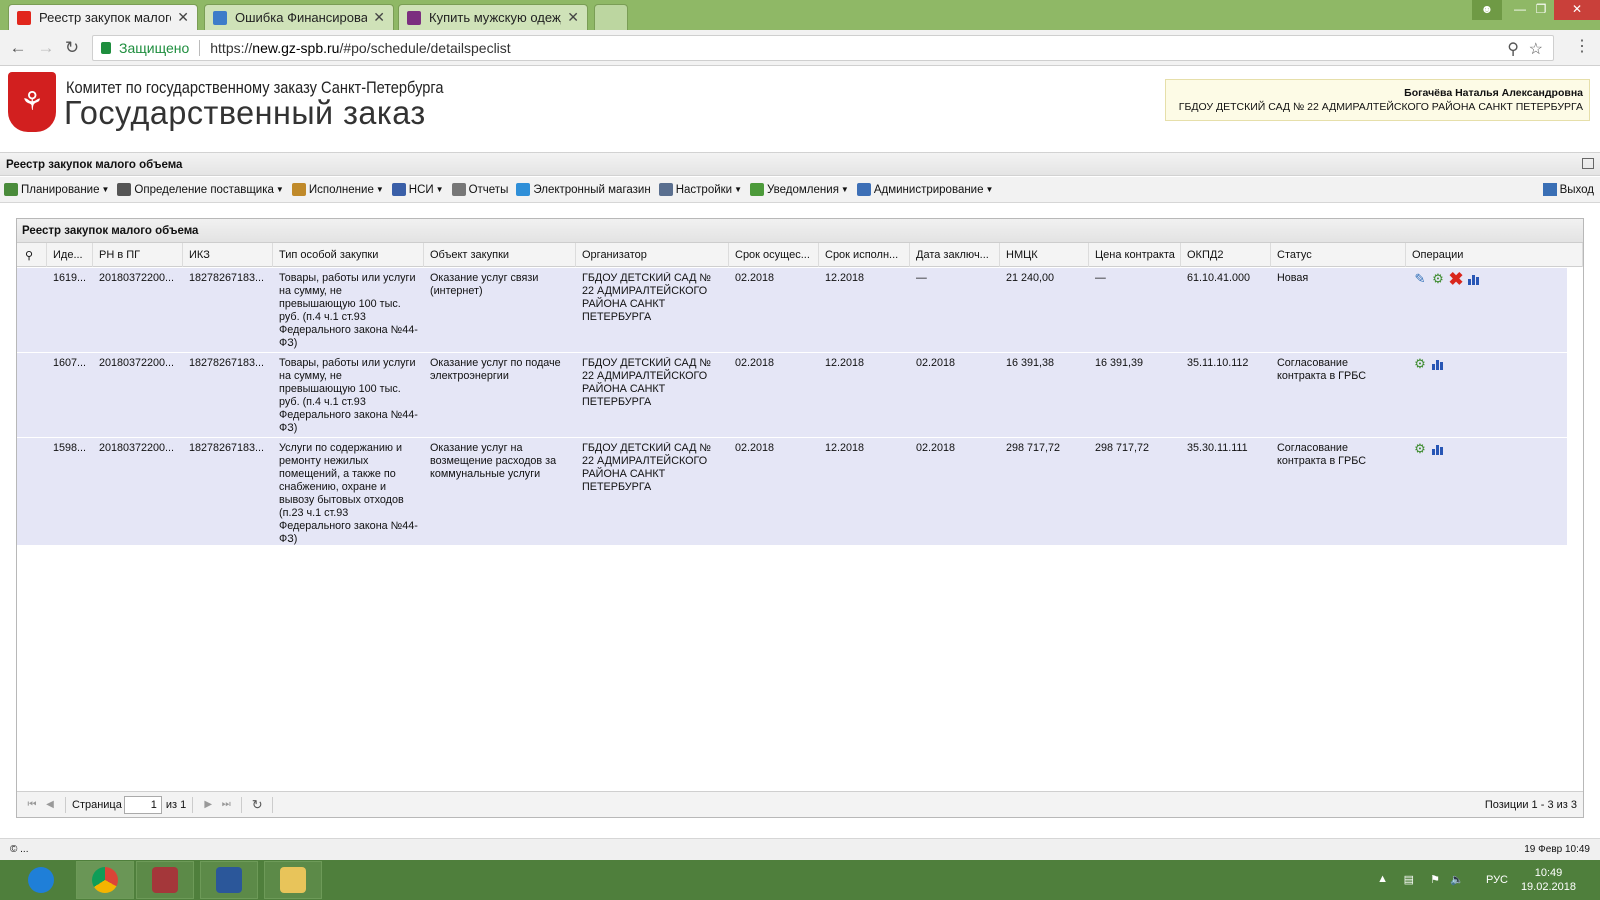  I want to click on column-header: Тип особой закупки, so click(348, 255).